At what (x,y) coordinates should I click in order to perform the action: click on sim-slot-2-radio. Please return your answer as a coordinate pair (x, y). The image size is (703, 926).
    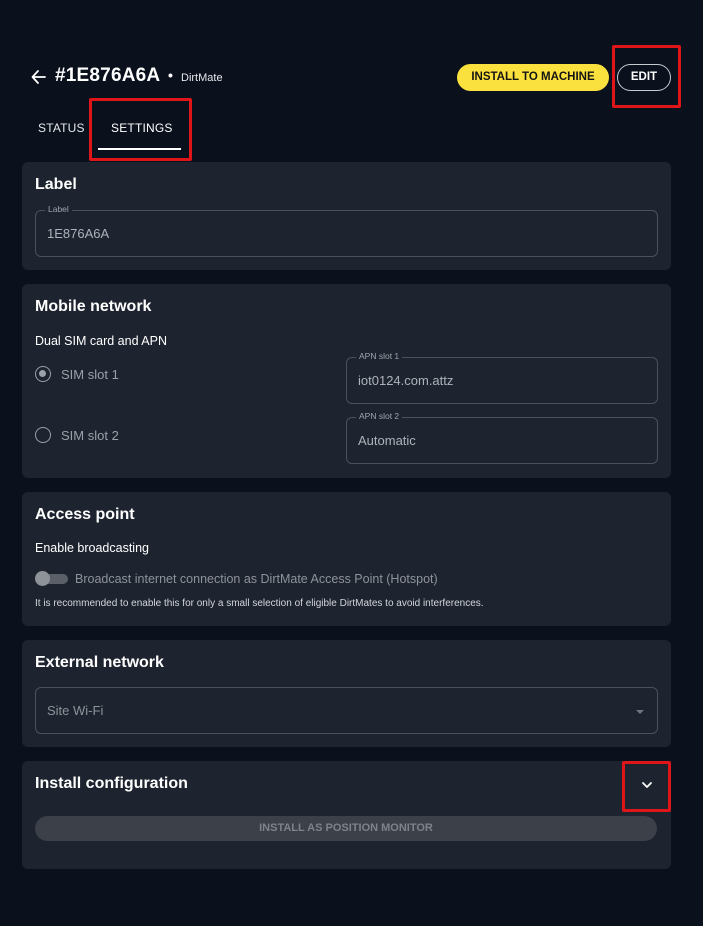
    Looking at the image, I should click on (43, 435).